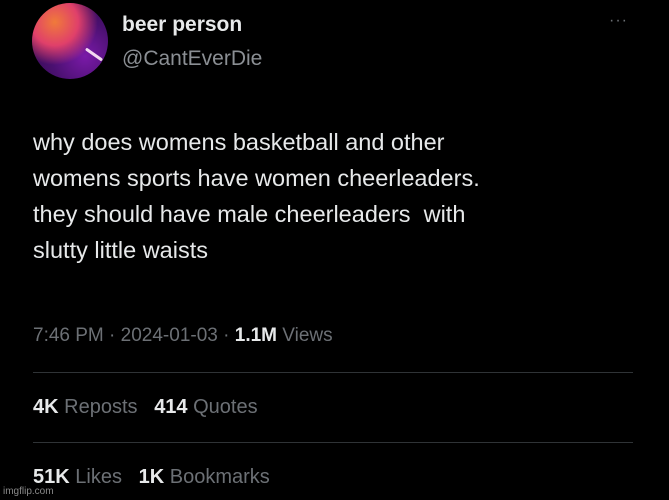  I want to click on reposts-label: Reposts, so click(101, 407).